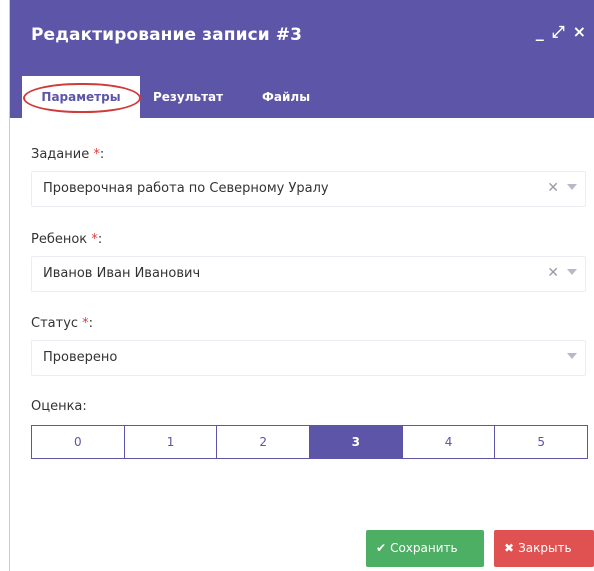 This screenshot has width=594, height=571. Describe the element at coordinates (308, 274) in the screenshot. I see `child-select: Иванов Иван Иванович ✕` at that location.